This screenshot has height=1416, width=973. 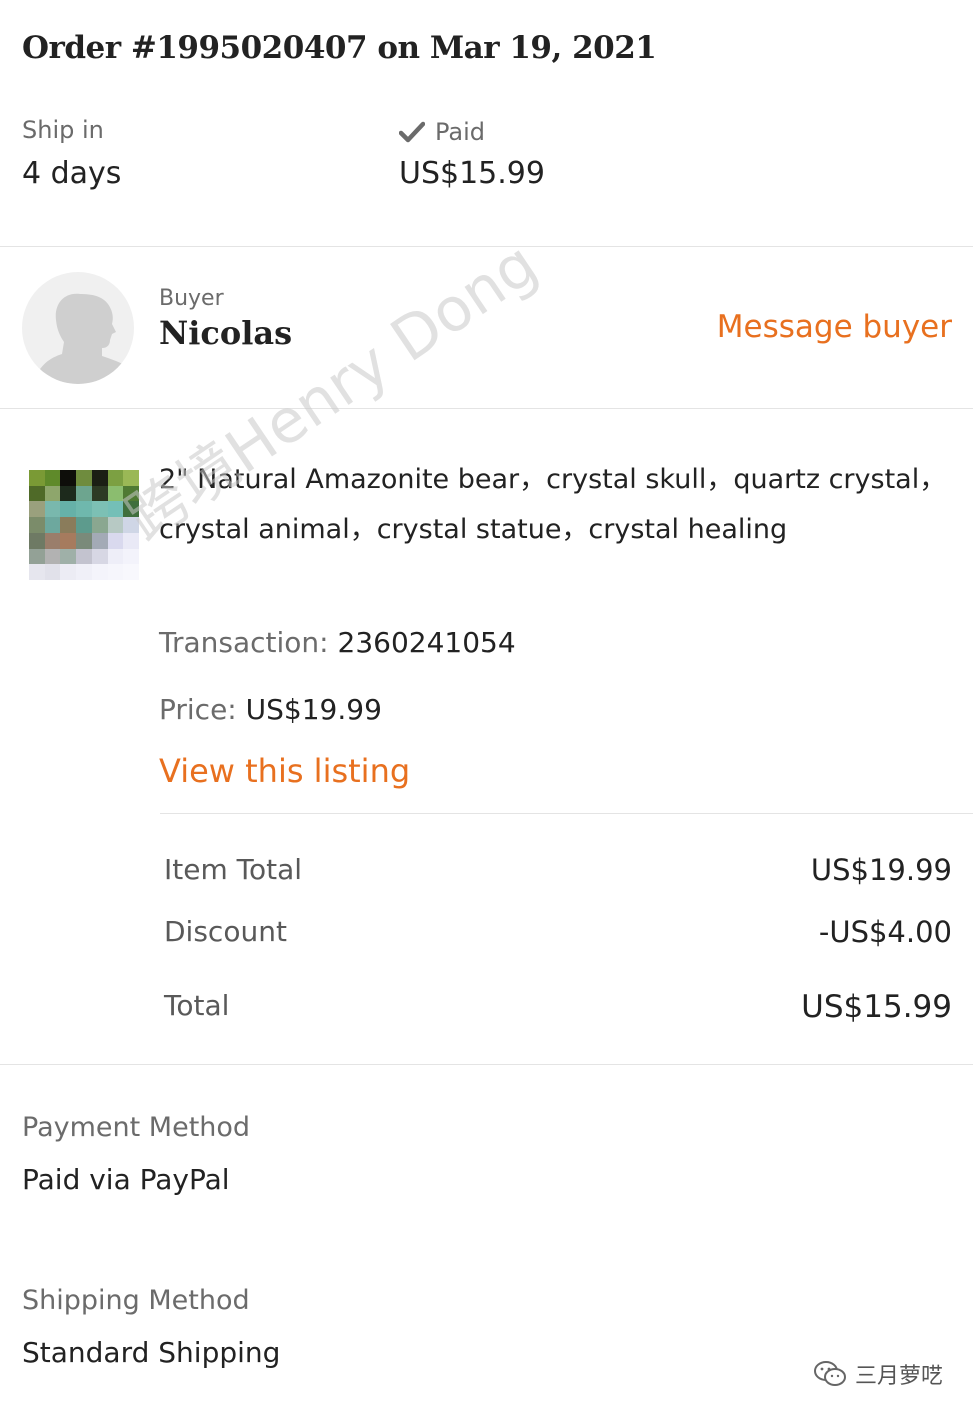 I want to click on transaction-row: Transaction: 2360241054, so click(x=337, y=642).